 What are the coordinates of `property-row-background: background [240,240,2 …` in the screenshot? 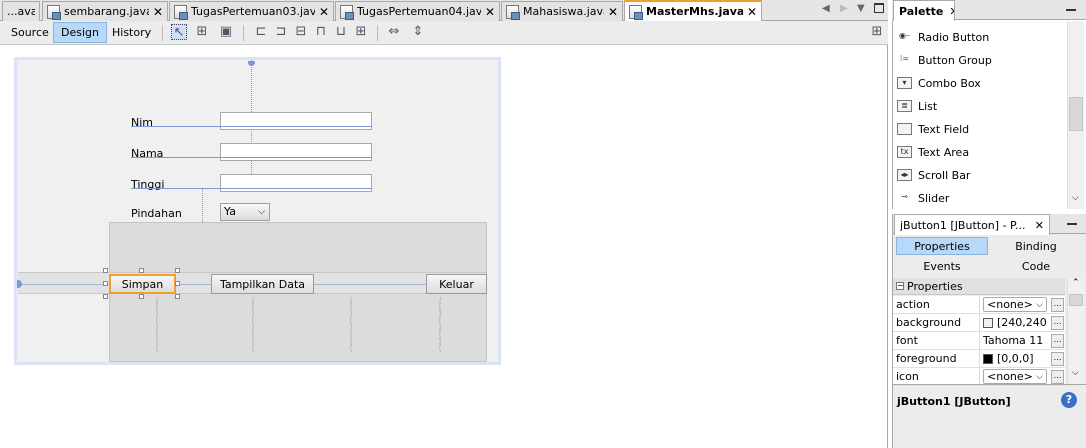 It's located at (979, 323).